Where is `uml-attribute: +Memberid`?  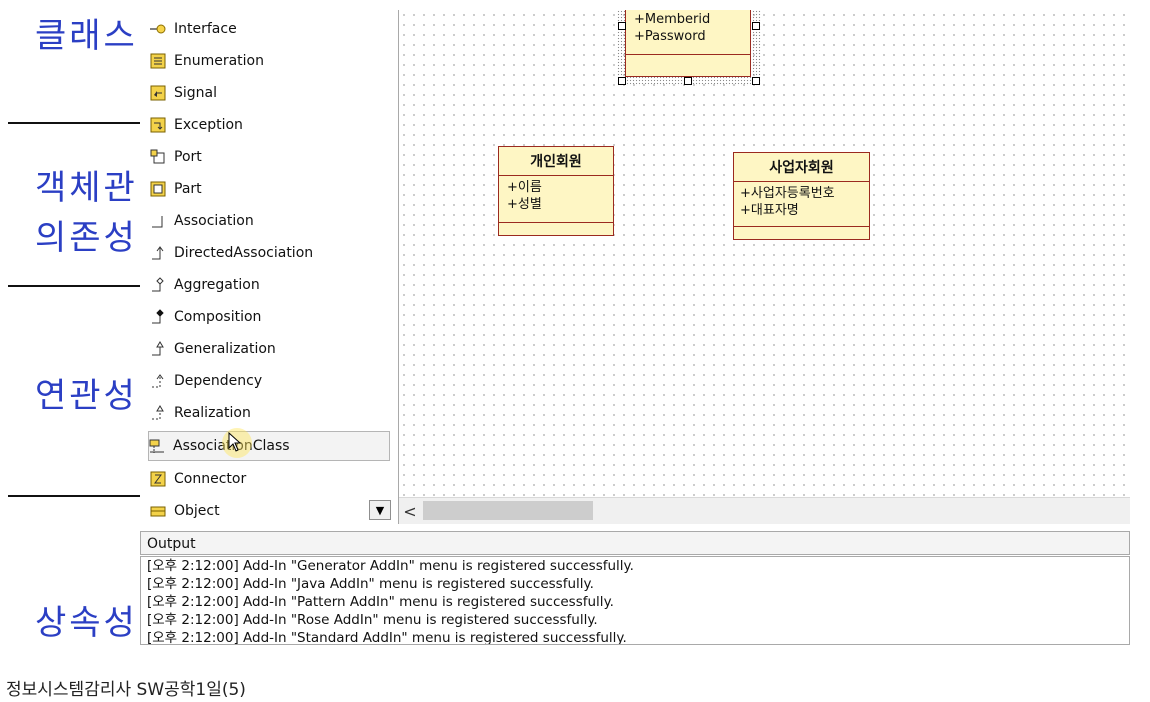
uml-attribute: +Memberid is located at coordinates (672, 19).